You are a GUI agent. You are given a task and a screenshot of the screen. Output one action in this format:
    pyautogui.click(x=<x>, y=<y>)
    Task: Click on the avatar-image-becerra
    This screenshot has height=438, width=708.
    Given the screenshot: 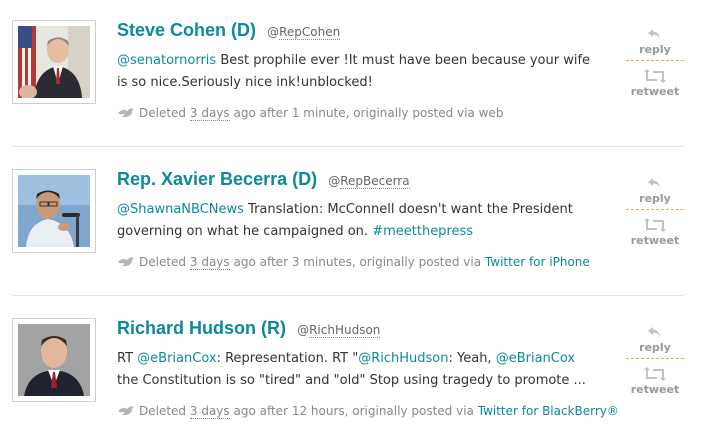 What is the action you would take?
    pyautogui.click(x=54, y=211)
    